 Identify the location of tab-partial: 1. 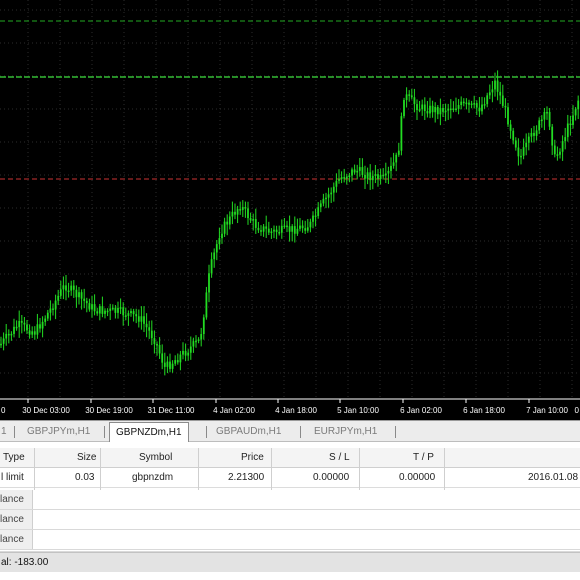
(4, 431).